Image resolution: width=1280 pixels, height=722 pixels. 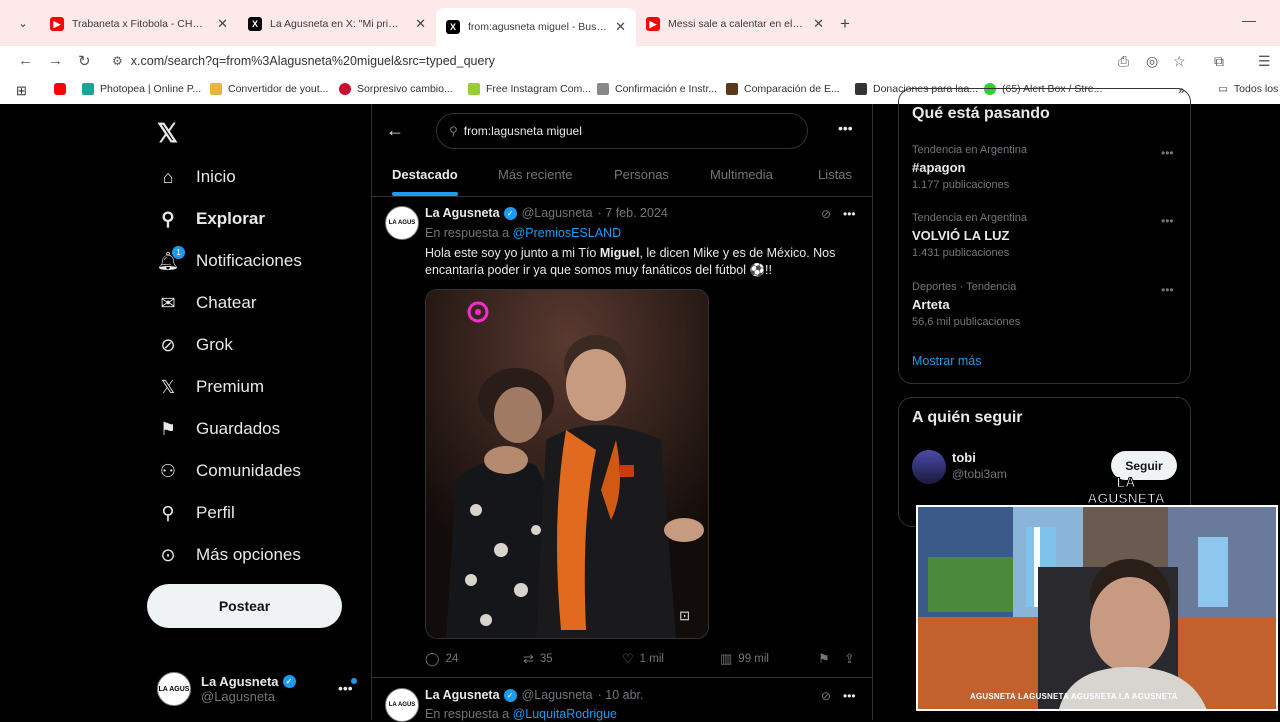 What do you see at coordinates (643, 659) in the screenshot?
I see `like-button: ♡ 1 mil` at bounding box center [643, 659].